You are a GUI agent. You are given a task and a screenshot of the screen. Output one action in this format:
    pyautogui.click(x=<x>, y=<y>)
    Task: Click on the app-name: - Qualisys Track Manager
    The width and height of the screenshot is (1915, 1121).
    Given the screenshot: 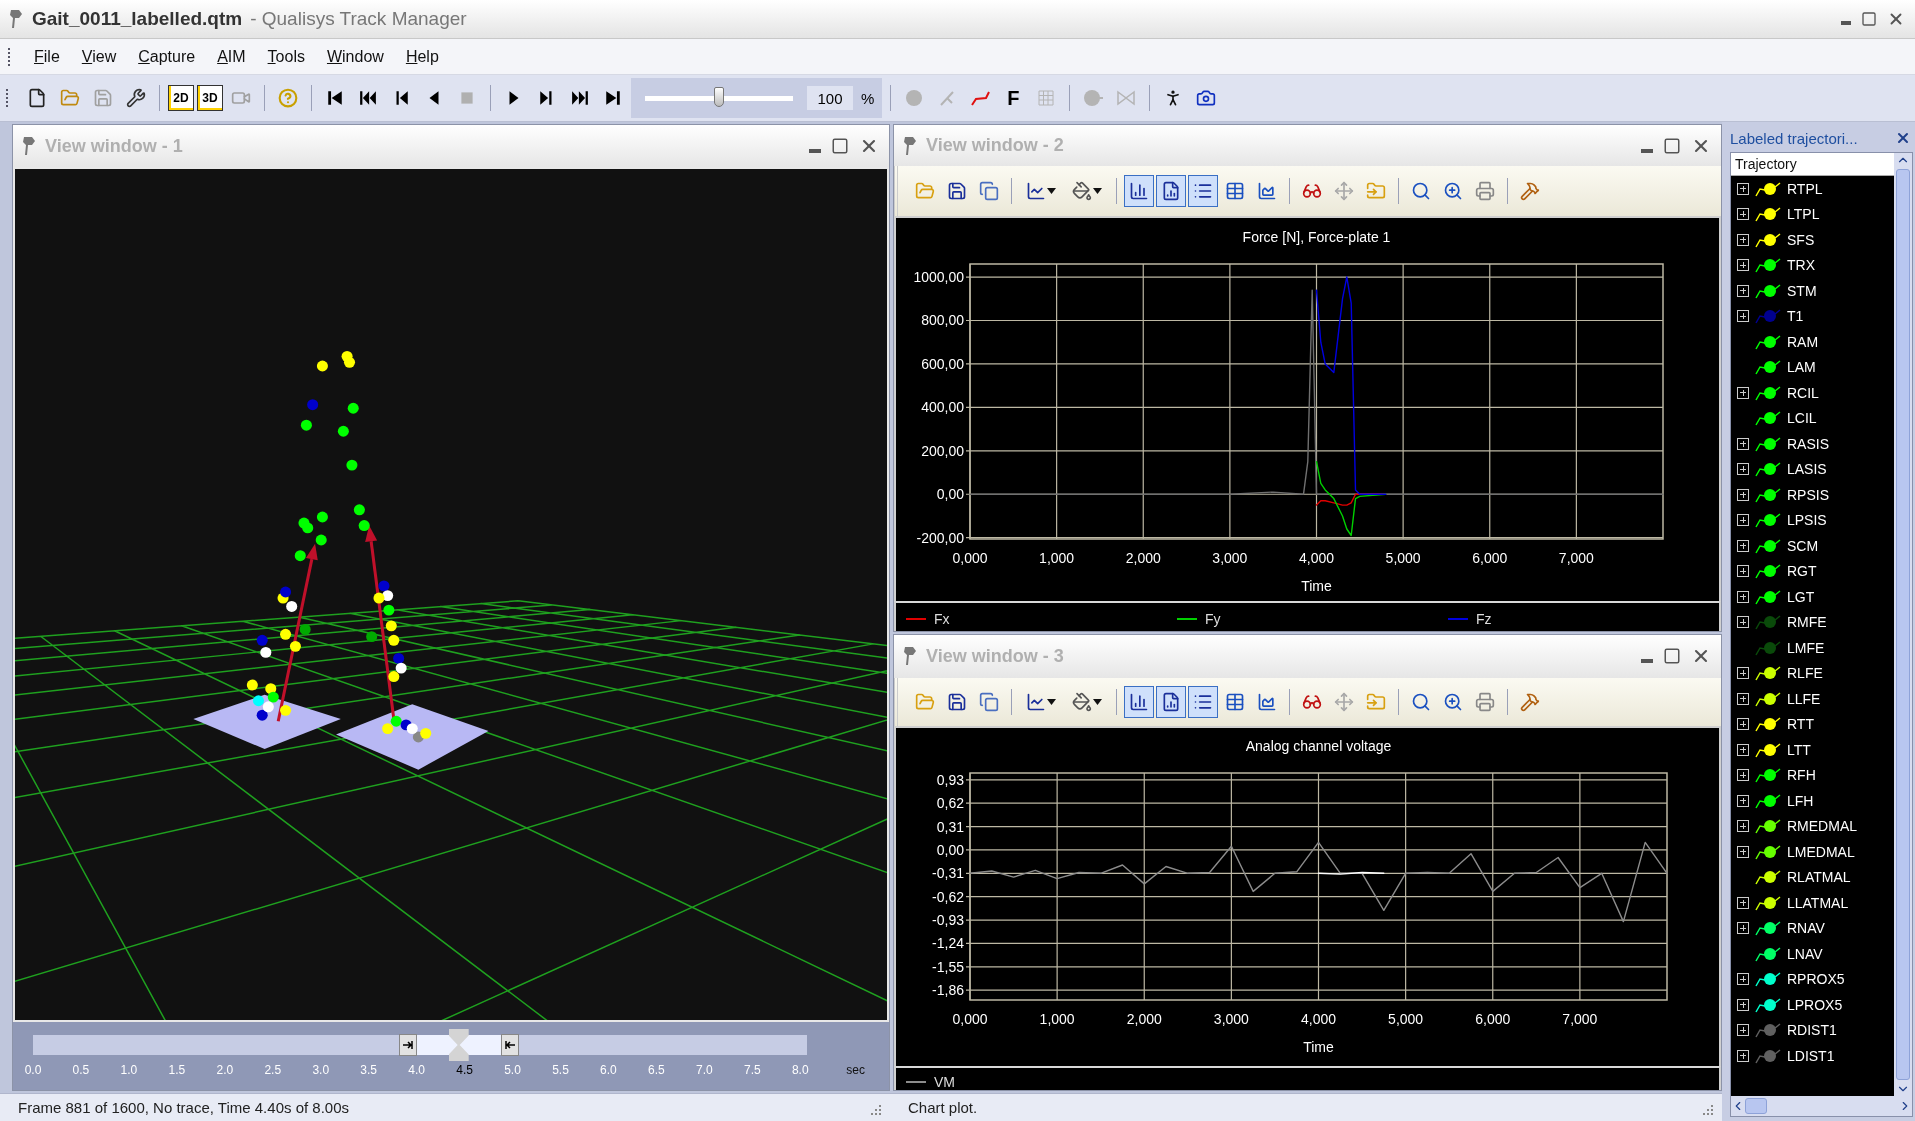 What is the action you would take?
    pyautogui.click(x=359, y=19)
    